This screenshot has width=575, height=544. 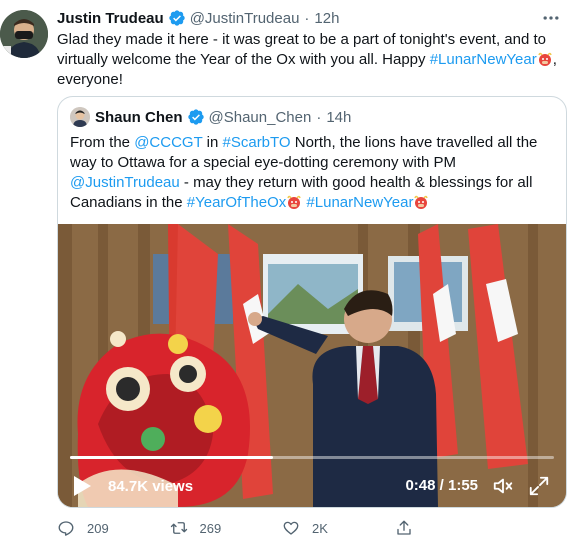 I want to click on quoted-header: Shaun Chen @Shaun_Chen · 14h, so click(x=210, y=117).